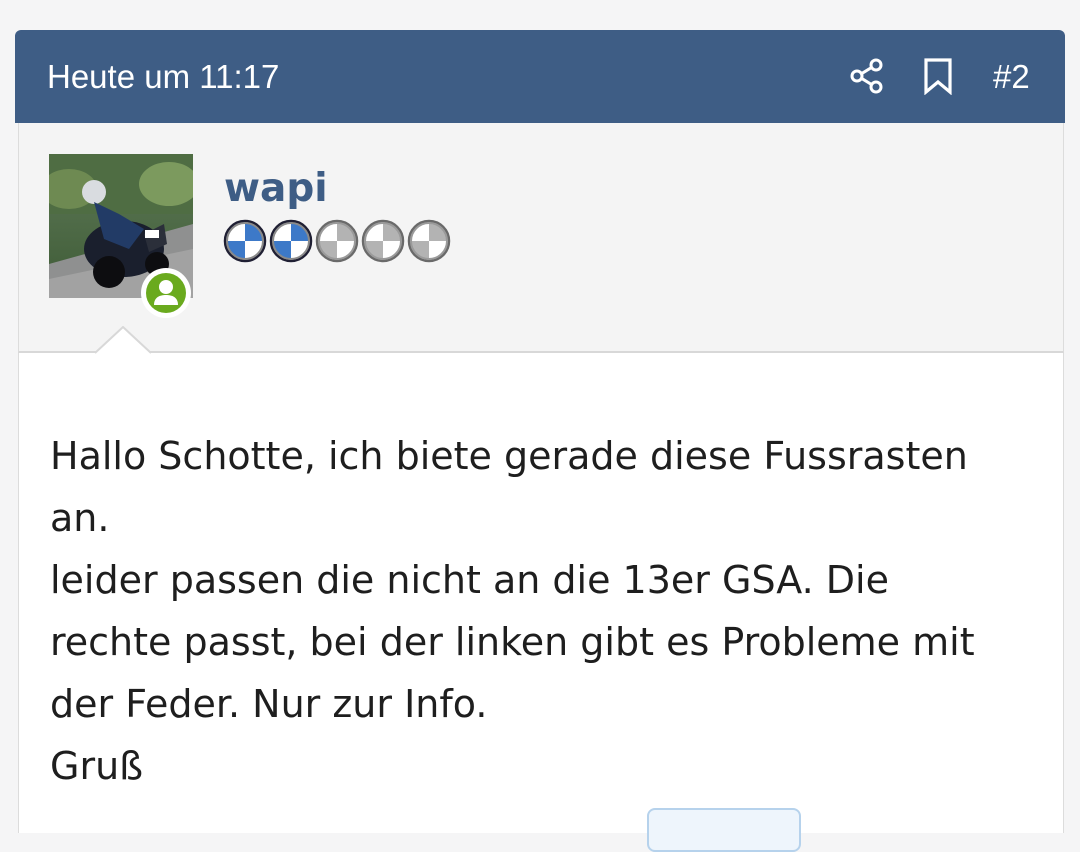  What do you see at coordinates (163, 77) in the screenshot?
I see `post-date-link: Heute um 11:17` at bounding box center [163, 77].